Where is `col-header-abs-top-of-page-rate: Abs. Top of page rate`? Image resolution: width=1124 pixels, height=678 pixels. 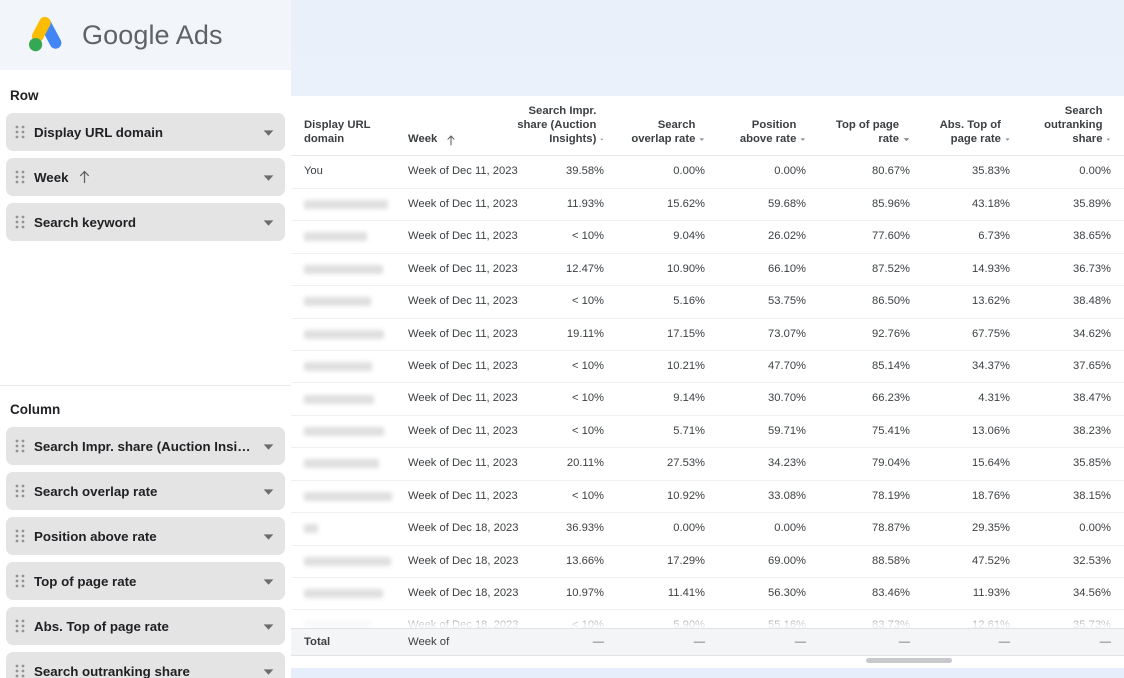 col-header-abs-top-of-page-rate: Abs. Top of page rate is located at coordinates (973, 126).